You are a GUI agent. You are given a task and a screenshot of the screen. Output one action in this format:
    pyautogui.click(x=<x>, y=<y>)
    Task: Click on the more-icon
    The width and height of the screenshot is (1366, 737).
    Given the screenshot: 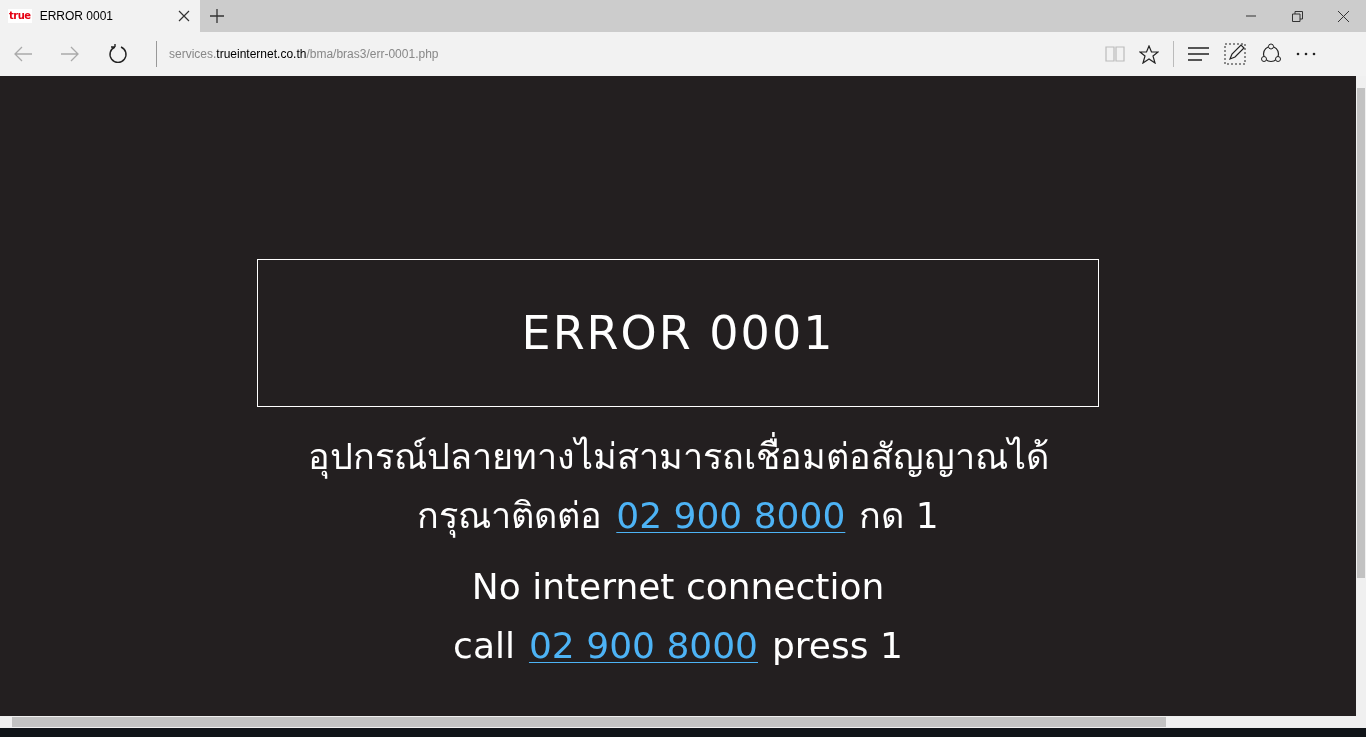 What is the action you would take?
    pyautogui.click(x=1306, y=54)
    